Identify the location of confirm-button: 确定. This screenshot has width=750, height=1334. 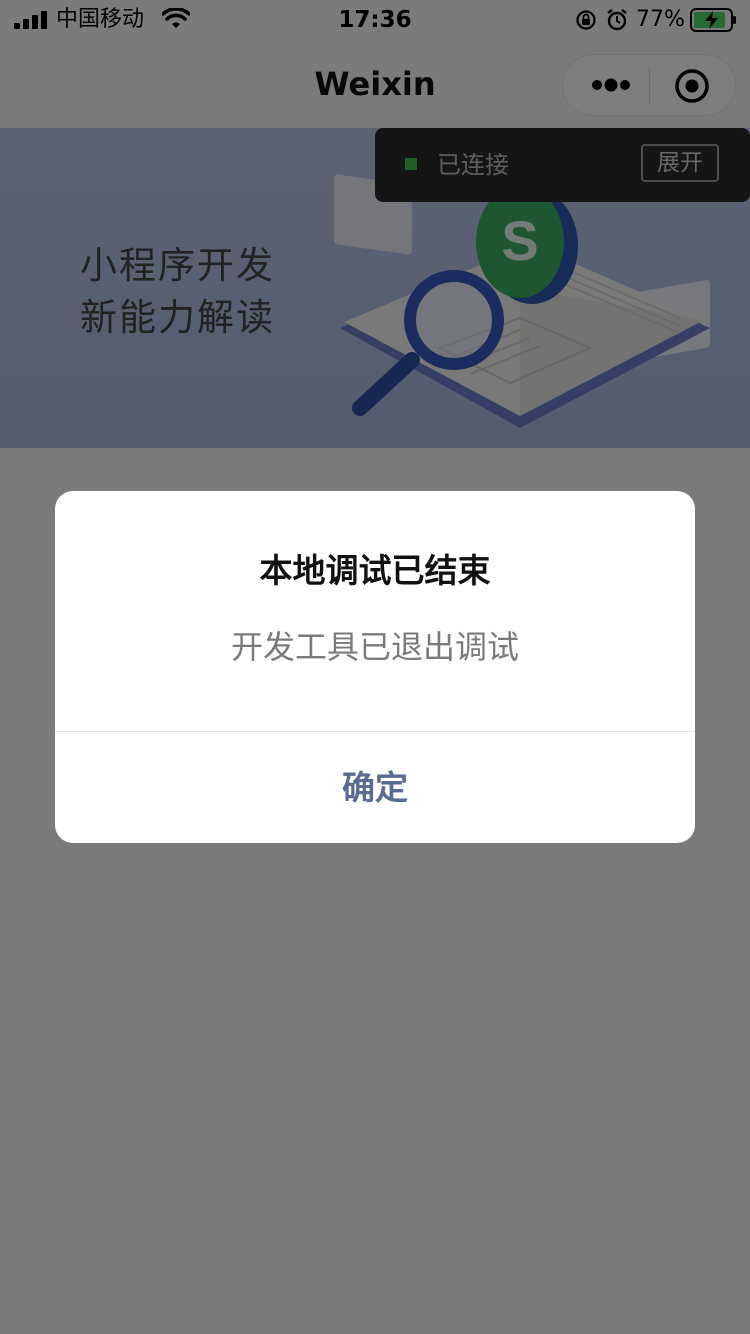
(375, 787).